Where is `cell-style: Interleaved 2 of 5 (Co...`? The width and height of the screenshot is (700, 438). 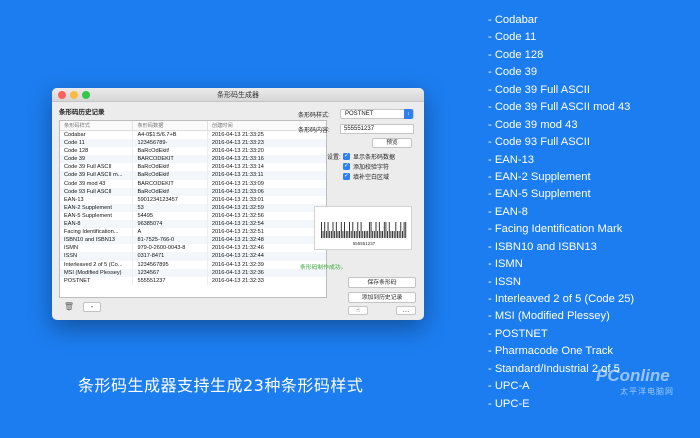
cell-style: Interleaved 2 of 5 (Co... is located at coordinates (97, 264).